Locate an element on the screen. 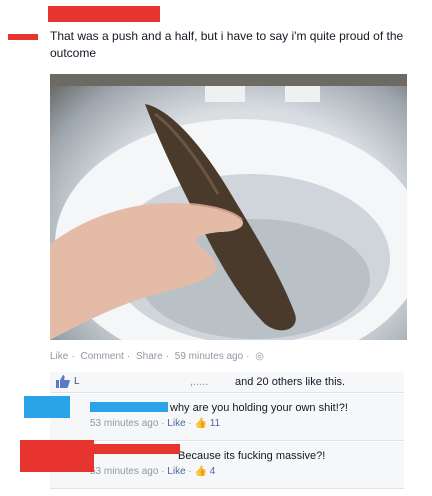  likes-count-fragment: L is located at coordinates (77, 381).